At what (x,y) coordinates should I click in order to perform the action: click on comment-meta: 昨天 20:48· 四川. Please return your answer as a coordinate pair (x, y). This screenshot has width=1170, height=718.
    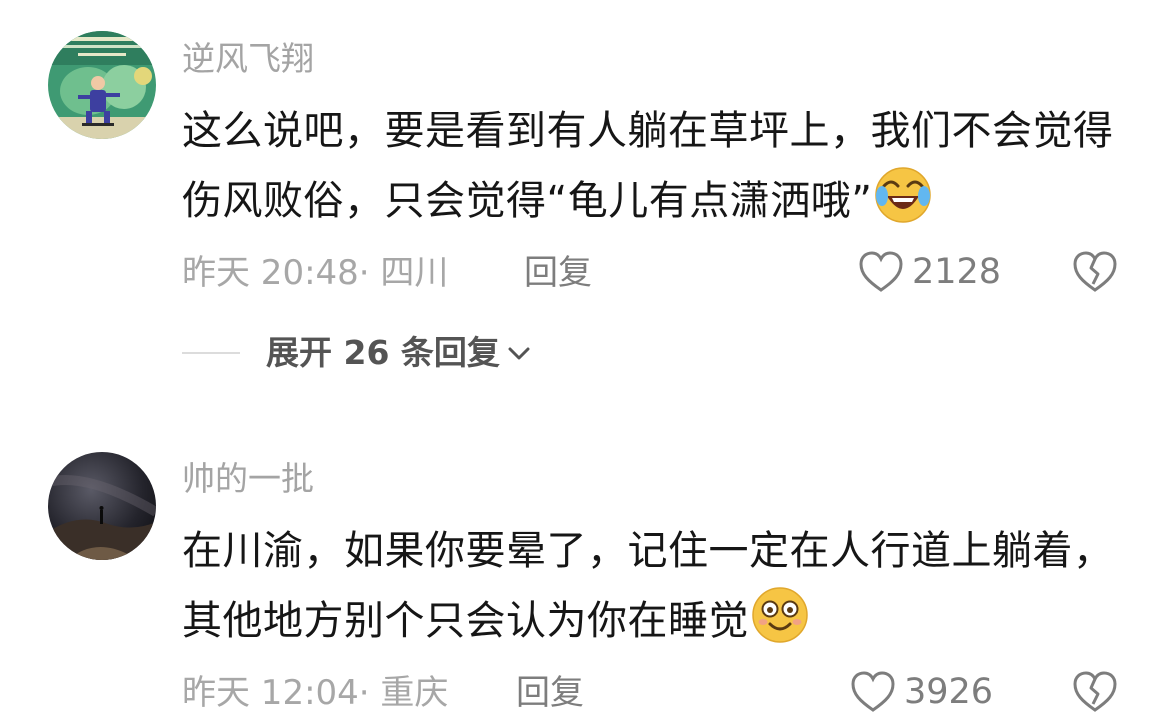
    Looking at the image, I should click on (315, 273).